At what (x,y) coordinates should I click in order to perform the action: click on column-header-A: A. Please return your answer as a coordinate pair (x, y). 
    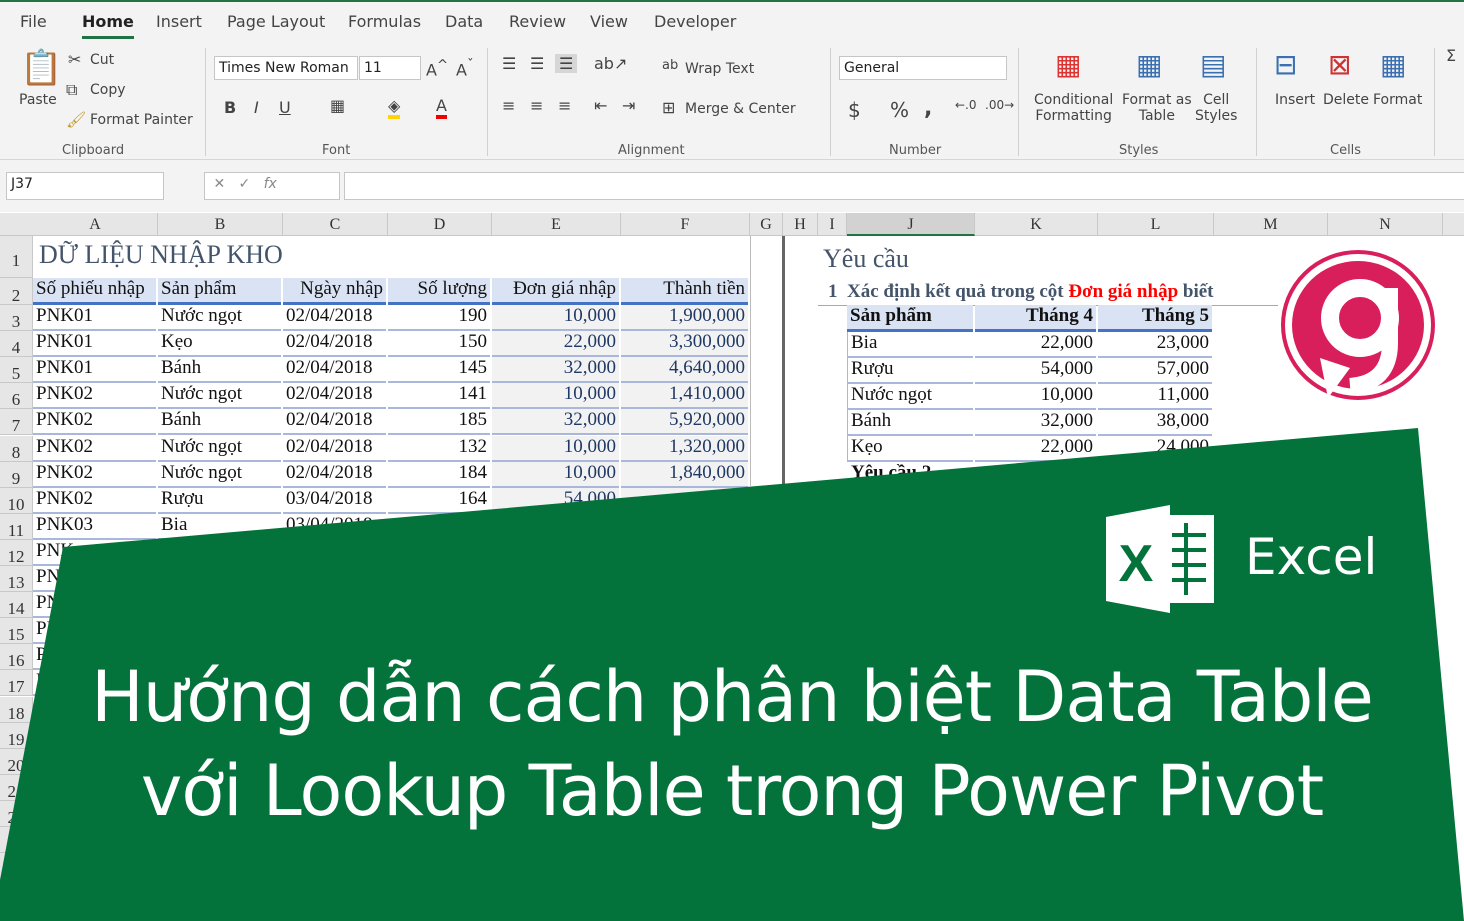
    Looking at the image, I should click on (95, 224).